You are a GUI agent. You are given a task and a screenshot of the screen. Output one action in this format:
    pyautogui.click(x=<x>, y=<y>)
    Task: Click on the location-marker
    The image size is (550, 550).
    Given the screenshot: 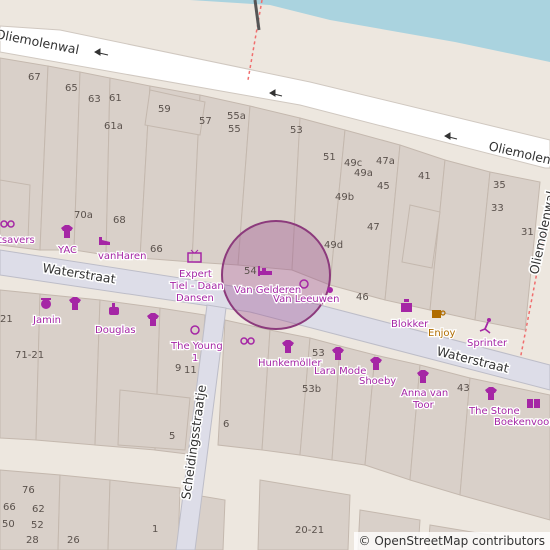 What is the action you would take?
    pyautogui.click(x=276, y=275)
    